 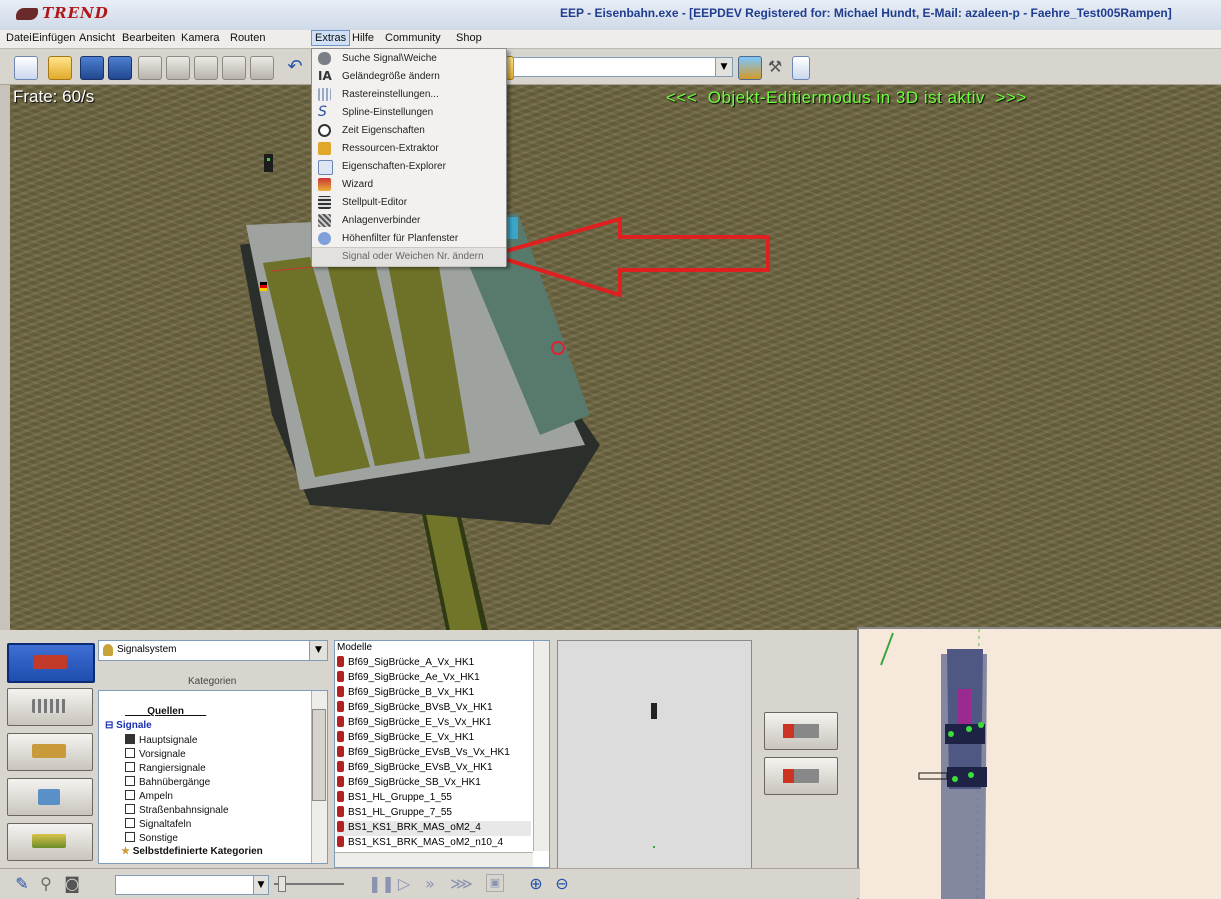 I want to click on tree-node-signaltafeln: Signaltafeln, so click(x=158, y=825).